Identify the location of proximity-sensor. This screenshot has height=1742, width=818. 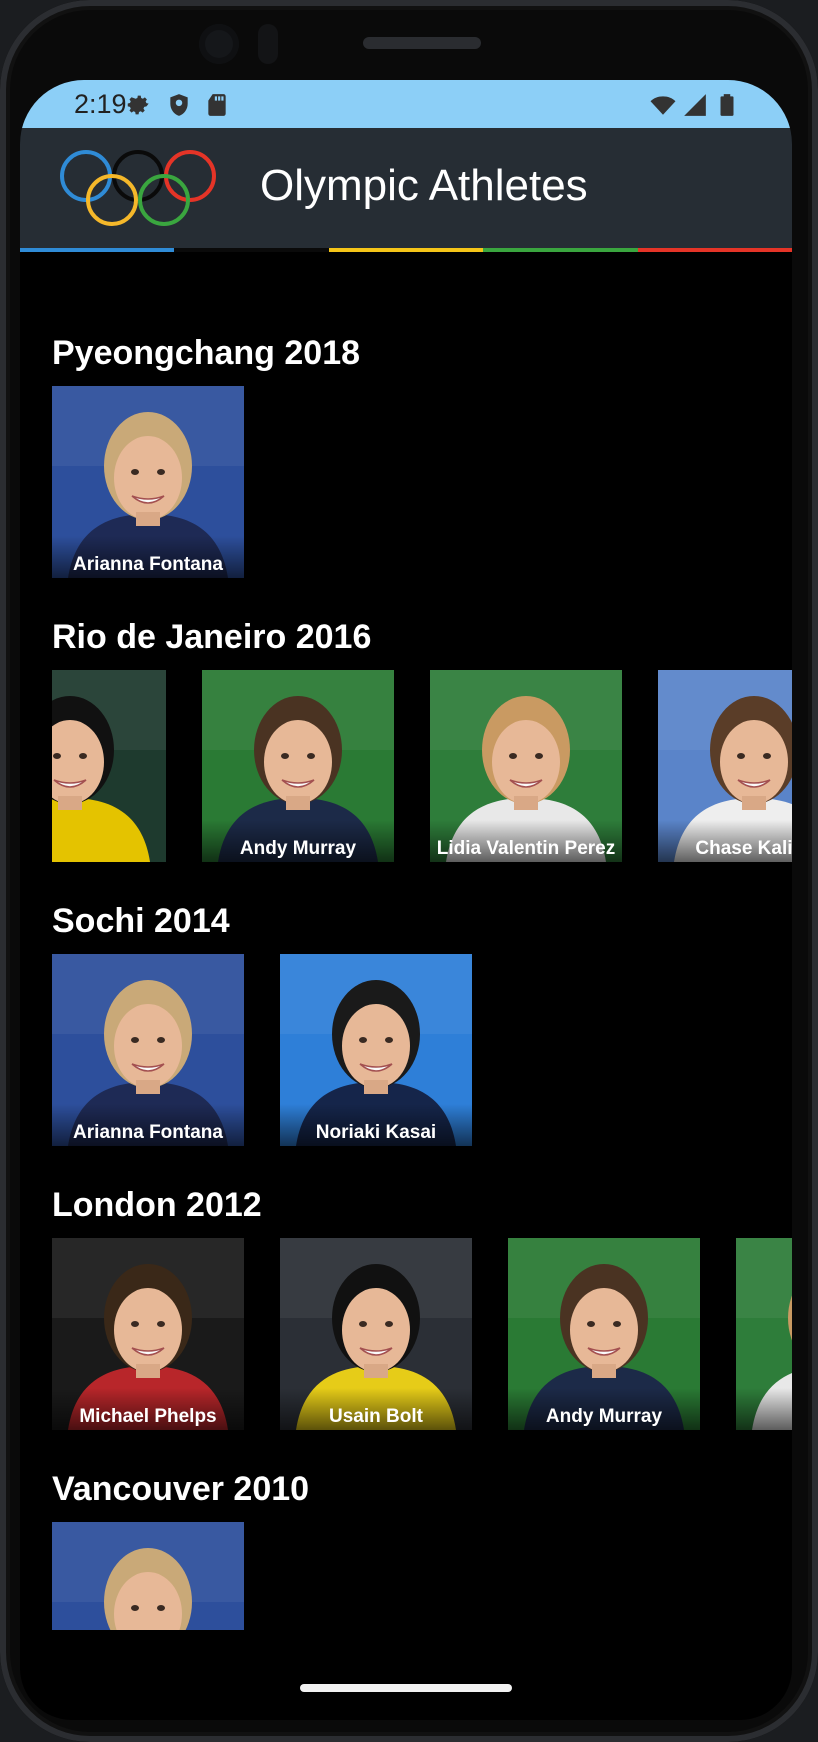
(268, 44).